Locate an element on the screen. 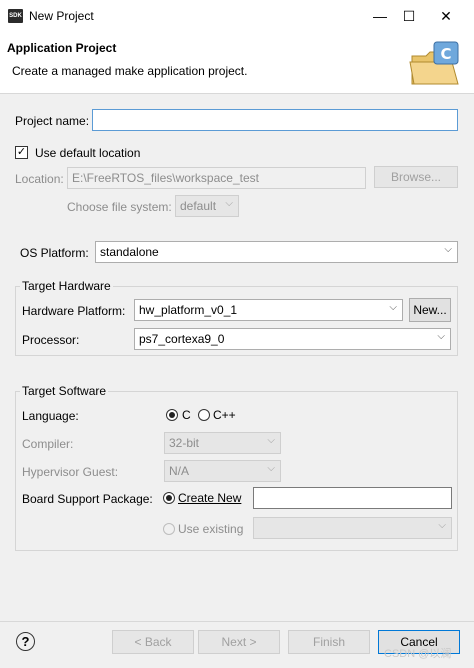 This screenshot has width=474, height=668. bsp-create-new-label: Create New is located at coordinates (210, 498).